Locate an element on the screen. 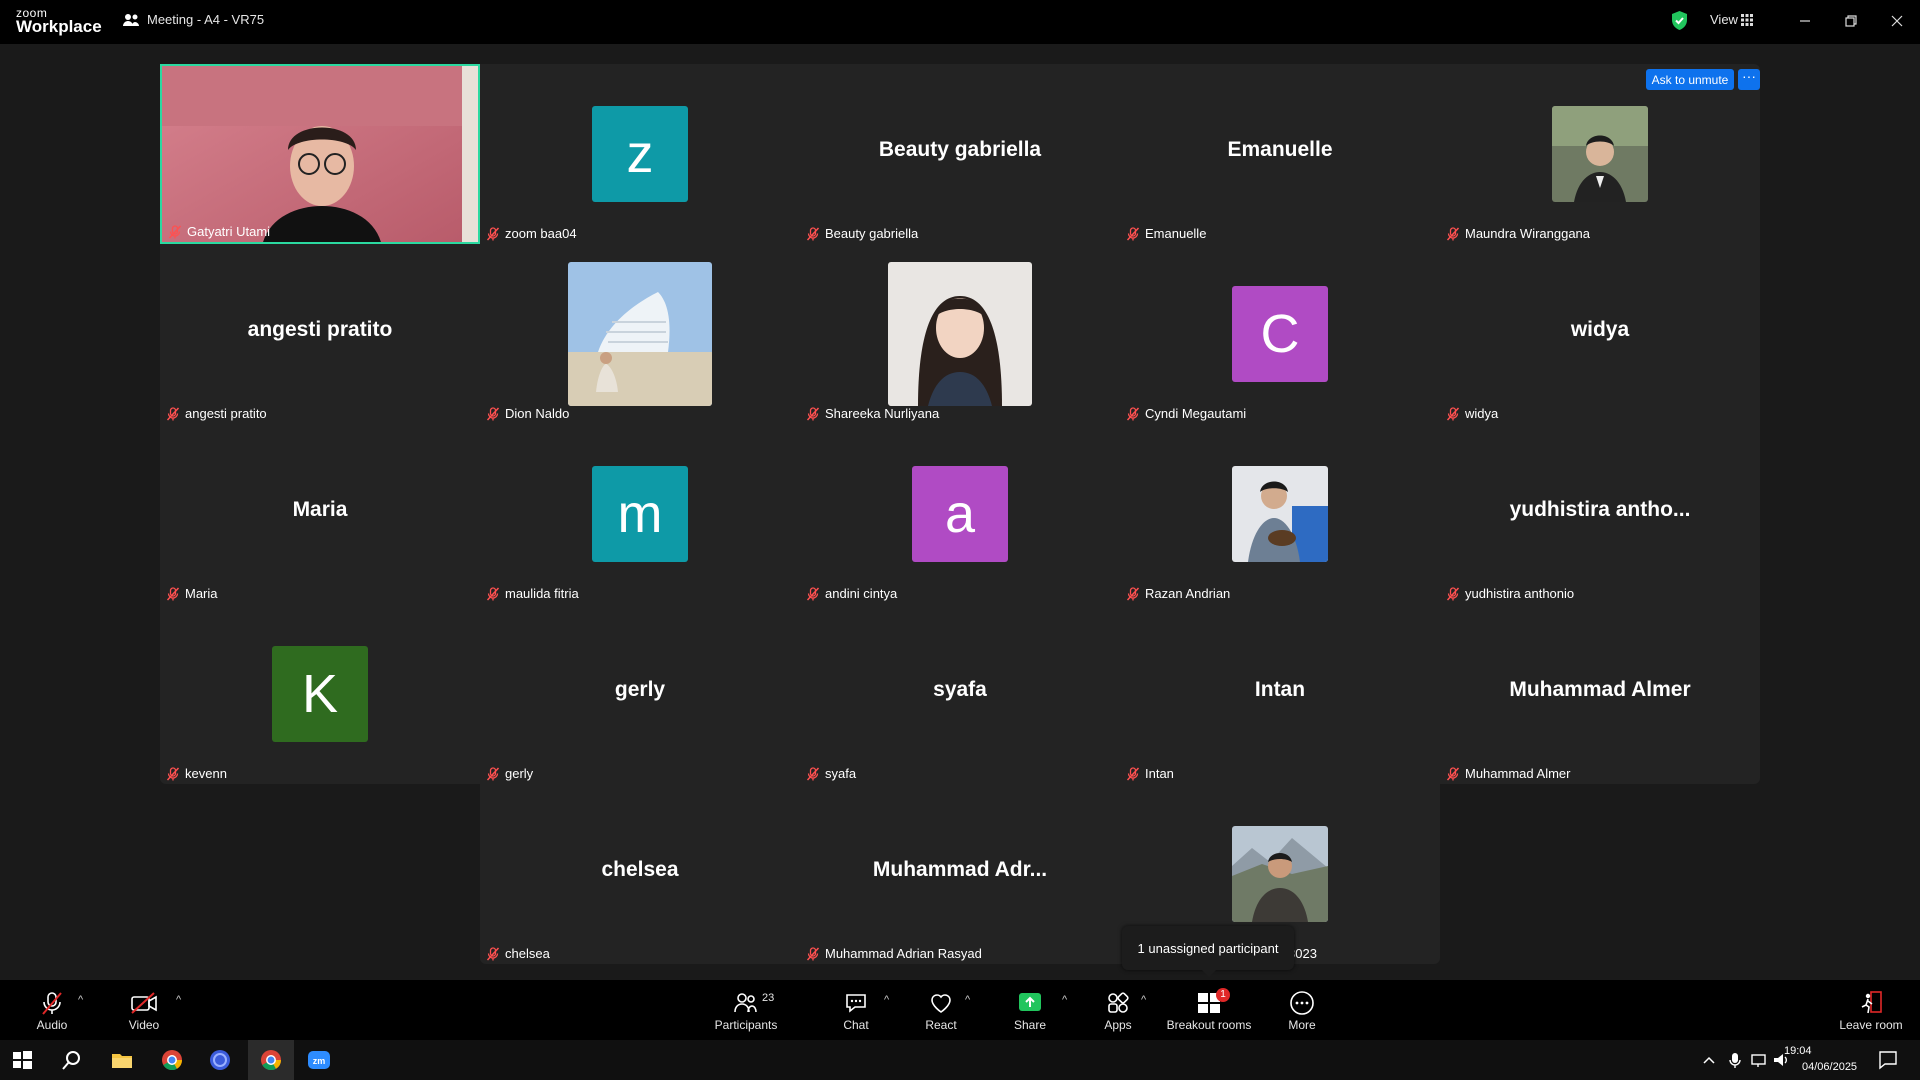 Image resolution: width=1920 pixels, height=1080 pixels. participant-avatar: C is located at coordinates (1280, 334).